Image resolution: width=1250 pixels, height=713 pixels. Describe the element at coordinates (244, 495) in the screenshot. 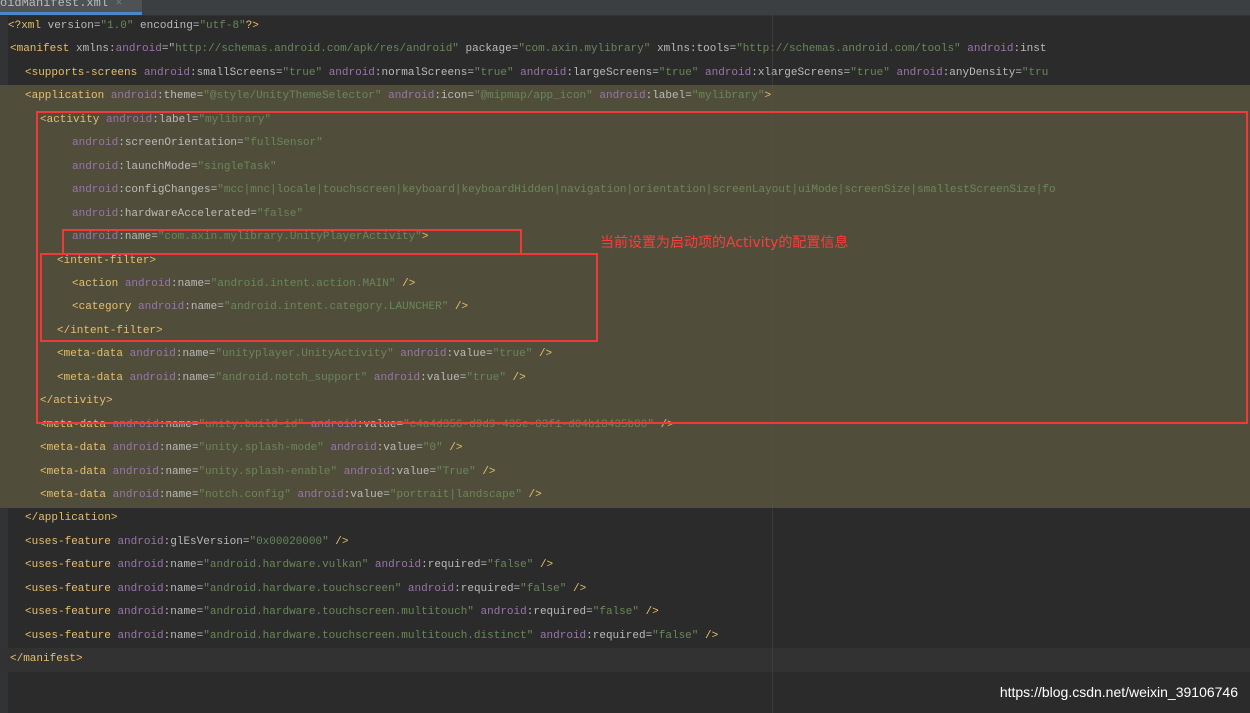

I see `code-token-val: "notch.config"` at that location.